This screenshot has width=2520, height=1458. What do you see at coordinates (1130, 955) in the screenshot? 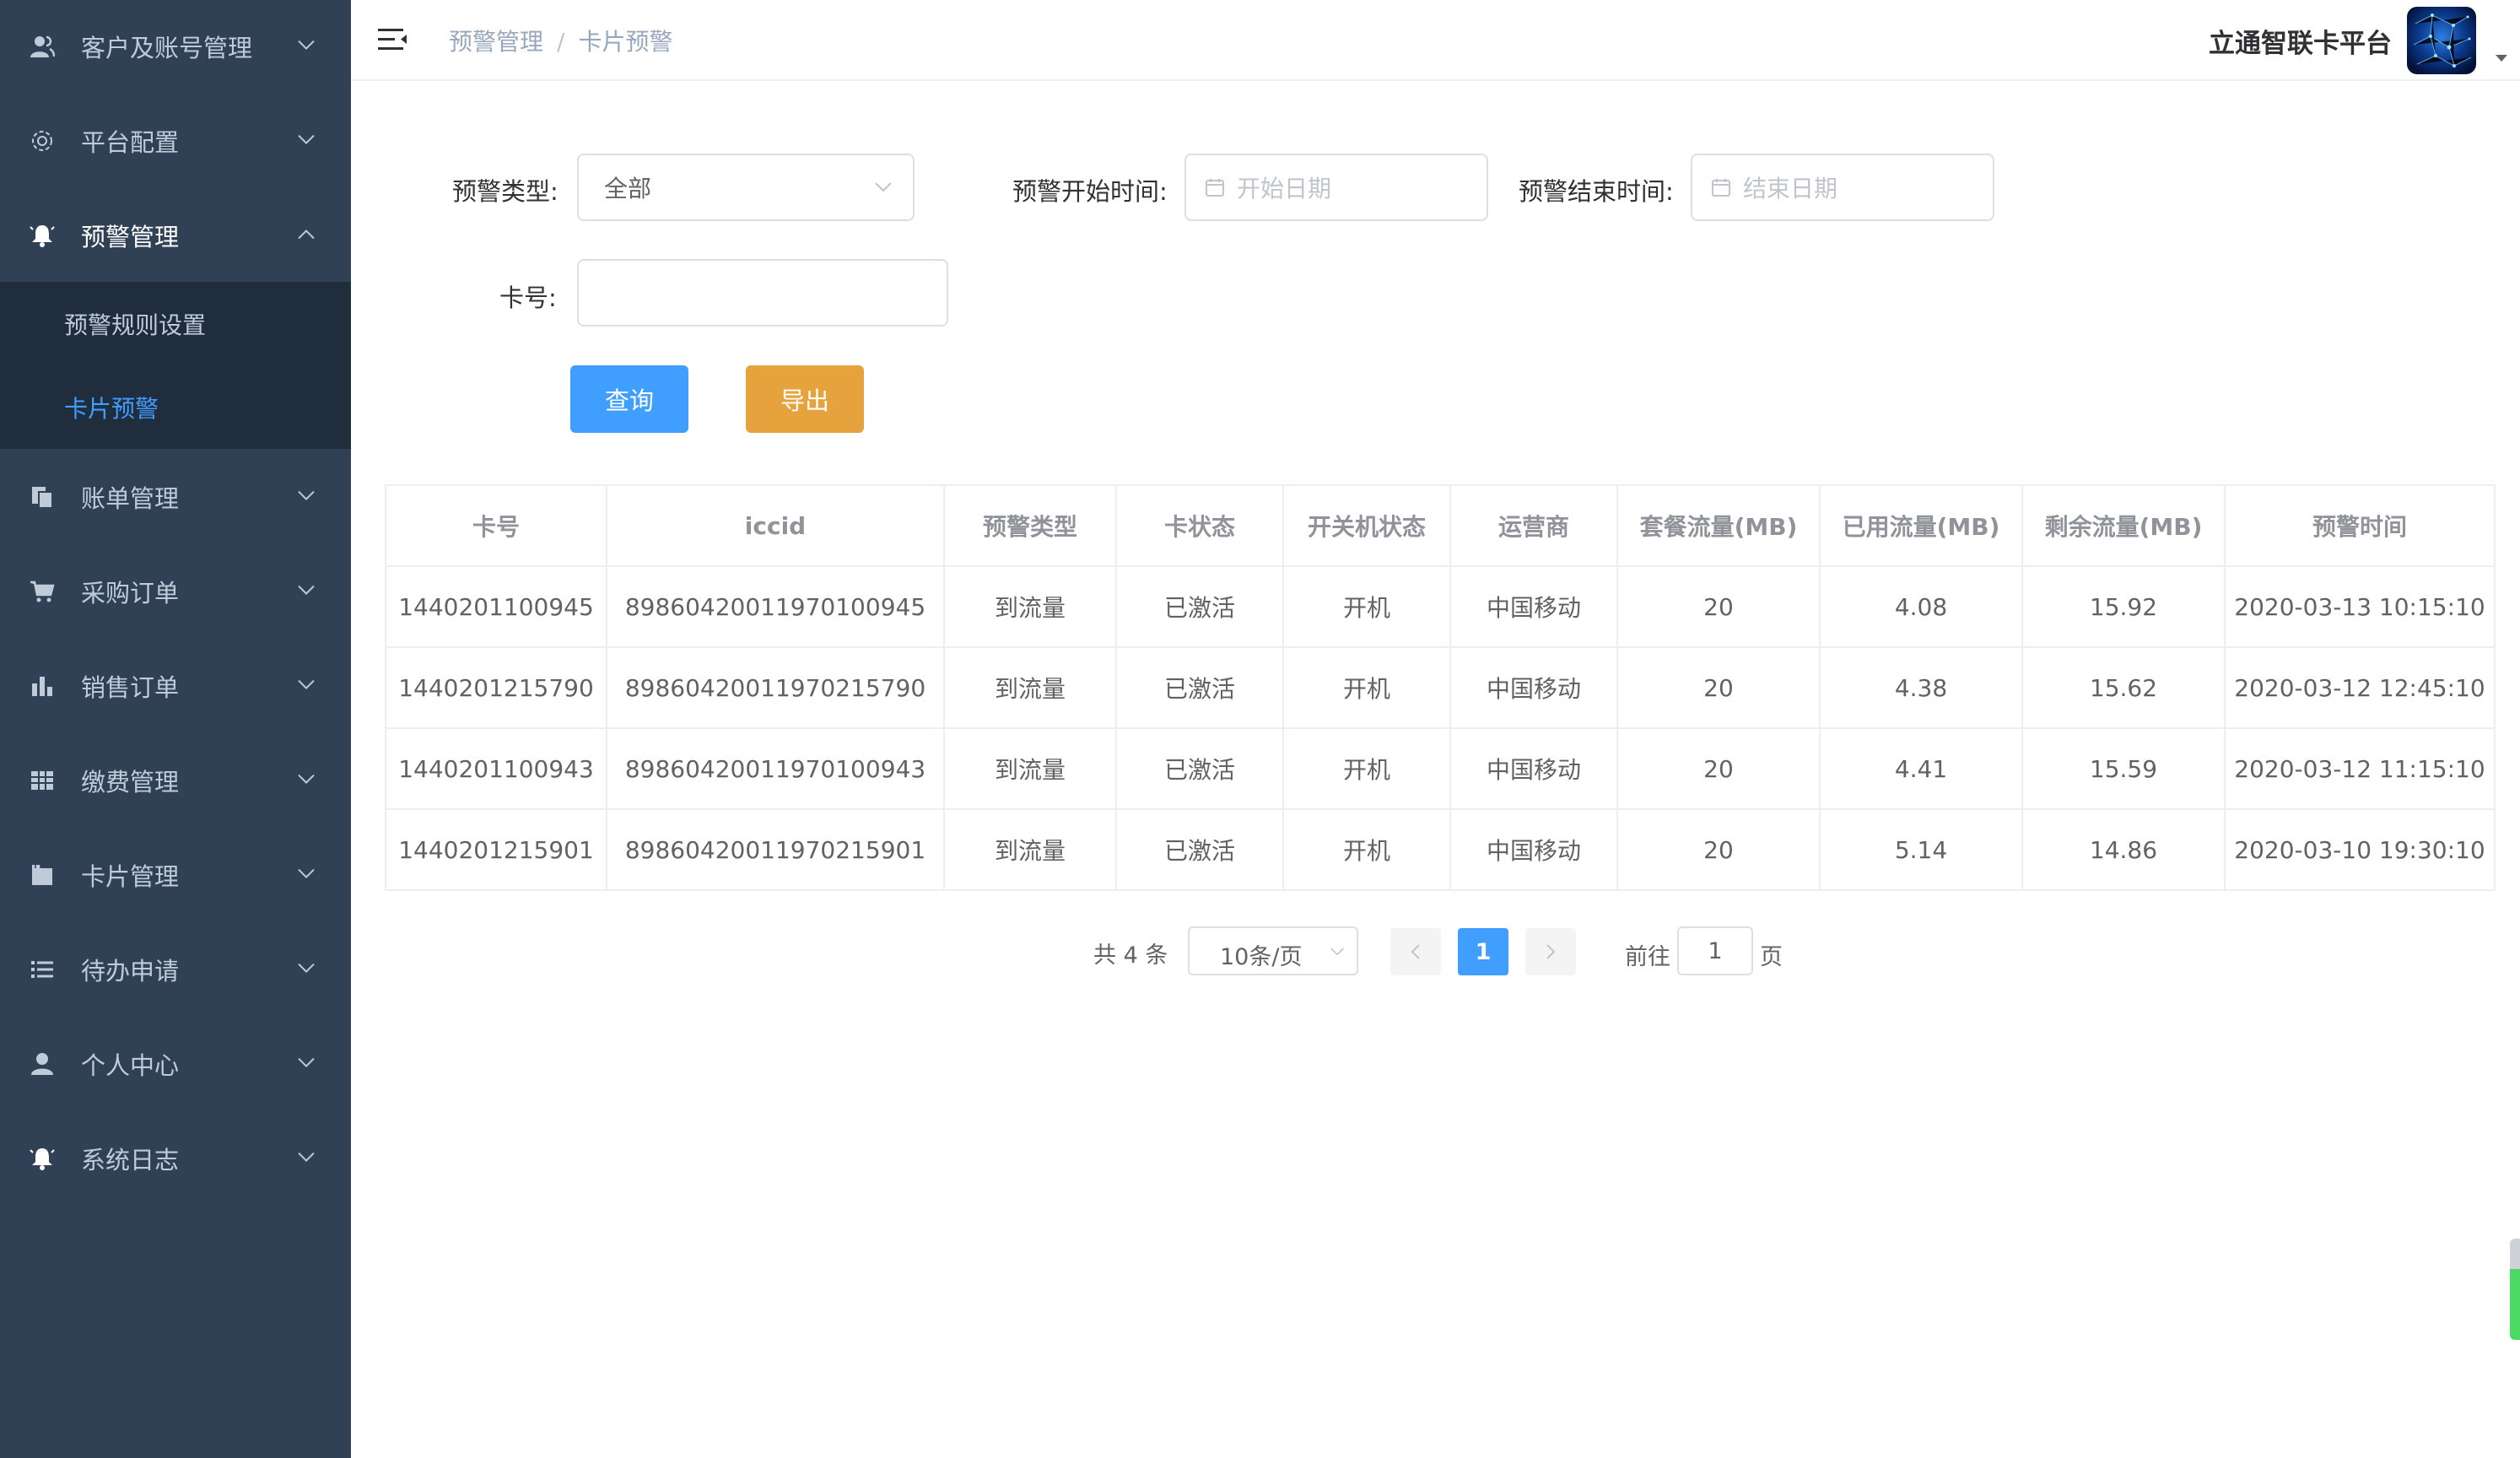
I see `pagination-total: 共 4 条` at bounding box center [1130, 955].